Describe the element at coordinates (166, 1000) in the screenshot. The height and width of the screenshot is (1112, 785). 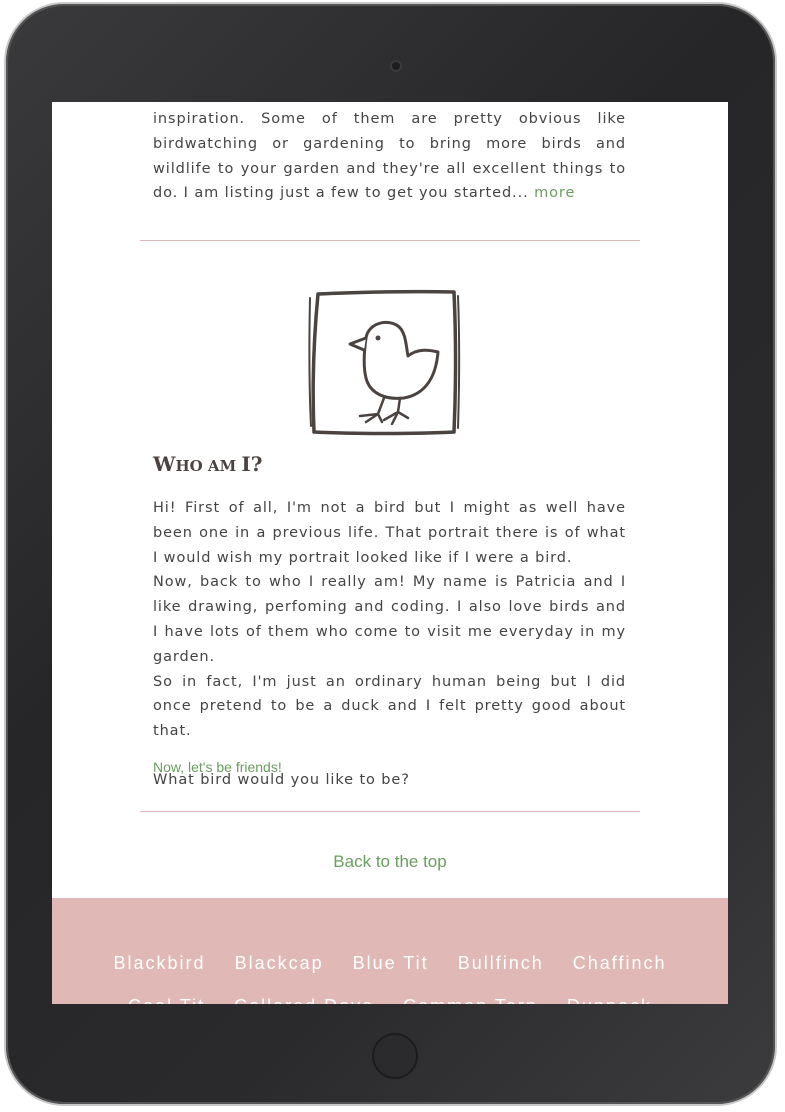
I see `footer-link-coal-tit: Coal Tit` at that location.